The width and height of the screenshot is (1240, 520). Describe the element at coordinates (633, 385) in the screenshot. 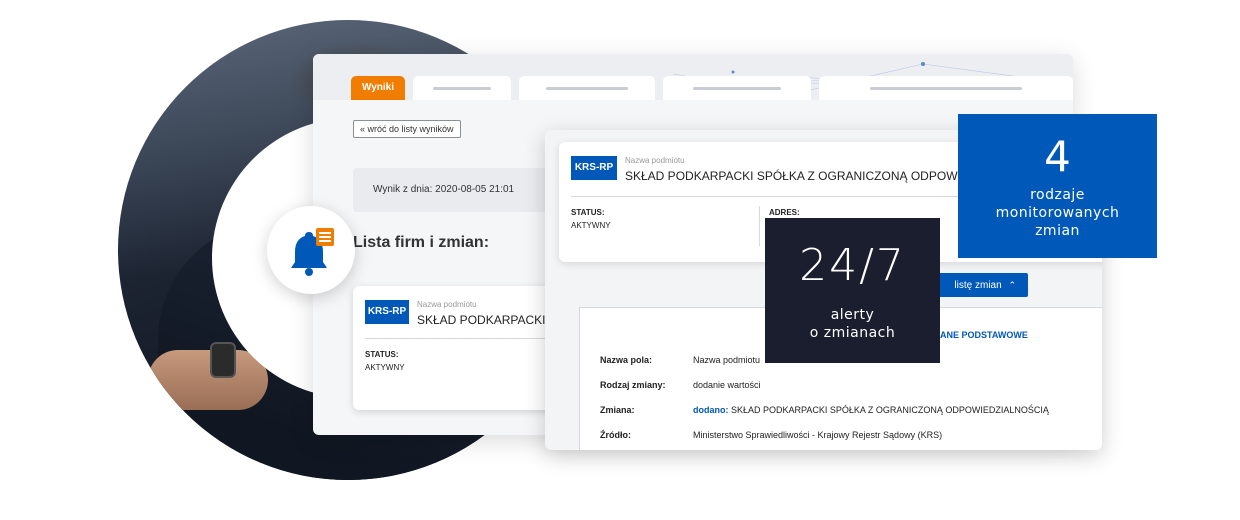

I see `row-label: Rodzaj zmiany:` at that location.